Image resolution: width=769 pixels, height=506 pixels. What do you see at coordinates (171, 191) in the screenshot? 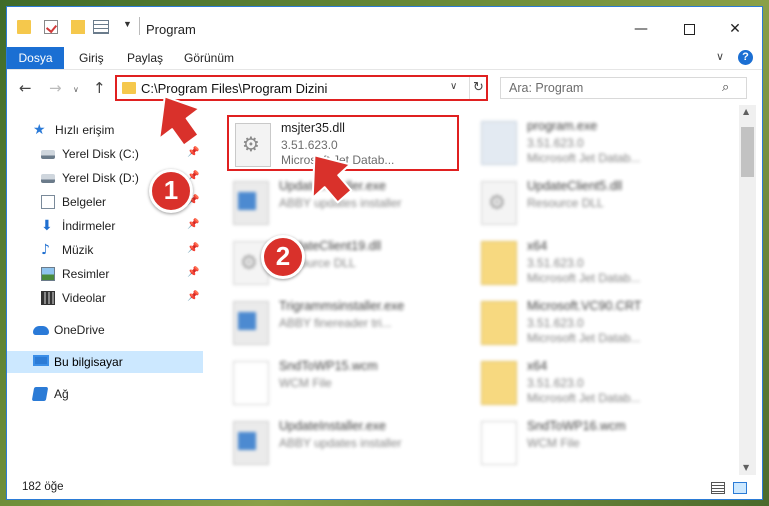
I see `step-1-badge: 1` at bounding box center [171, 191].